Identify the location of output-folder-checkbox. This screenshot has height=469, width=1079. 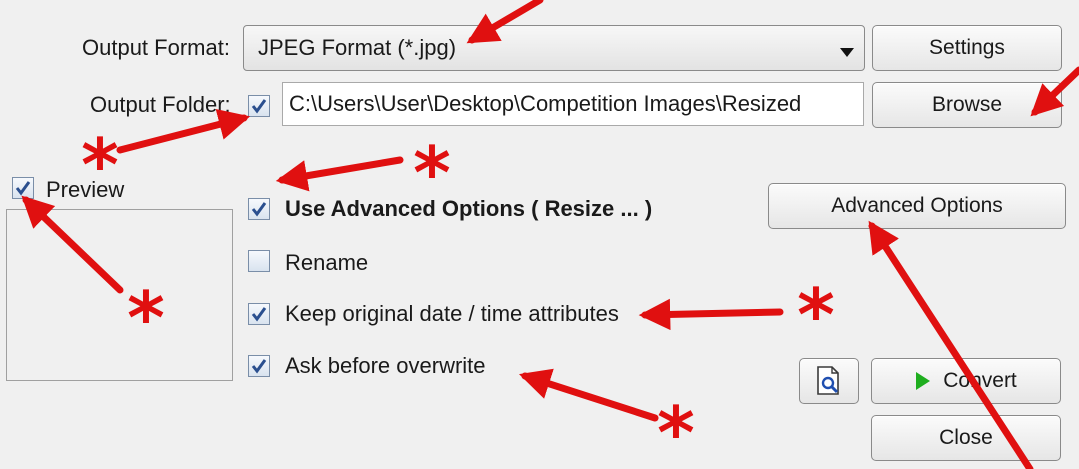
(259, 106).